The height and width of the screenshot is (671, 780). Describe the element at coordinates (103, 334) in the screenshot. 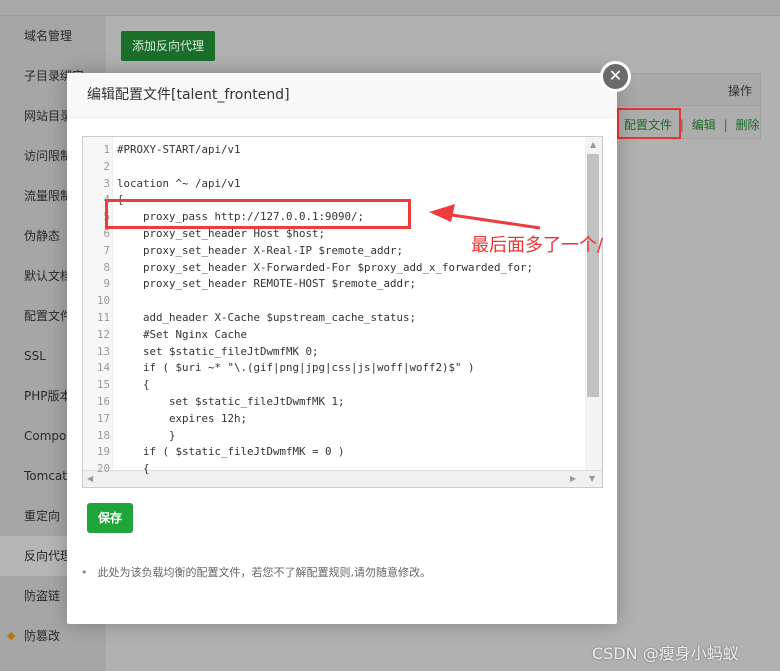

I see `line-number: 12` at that location.